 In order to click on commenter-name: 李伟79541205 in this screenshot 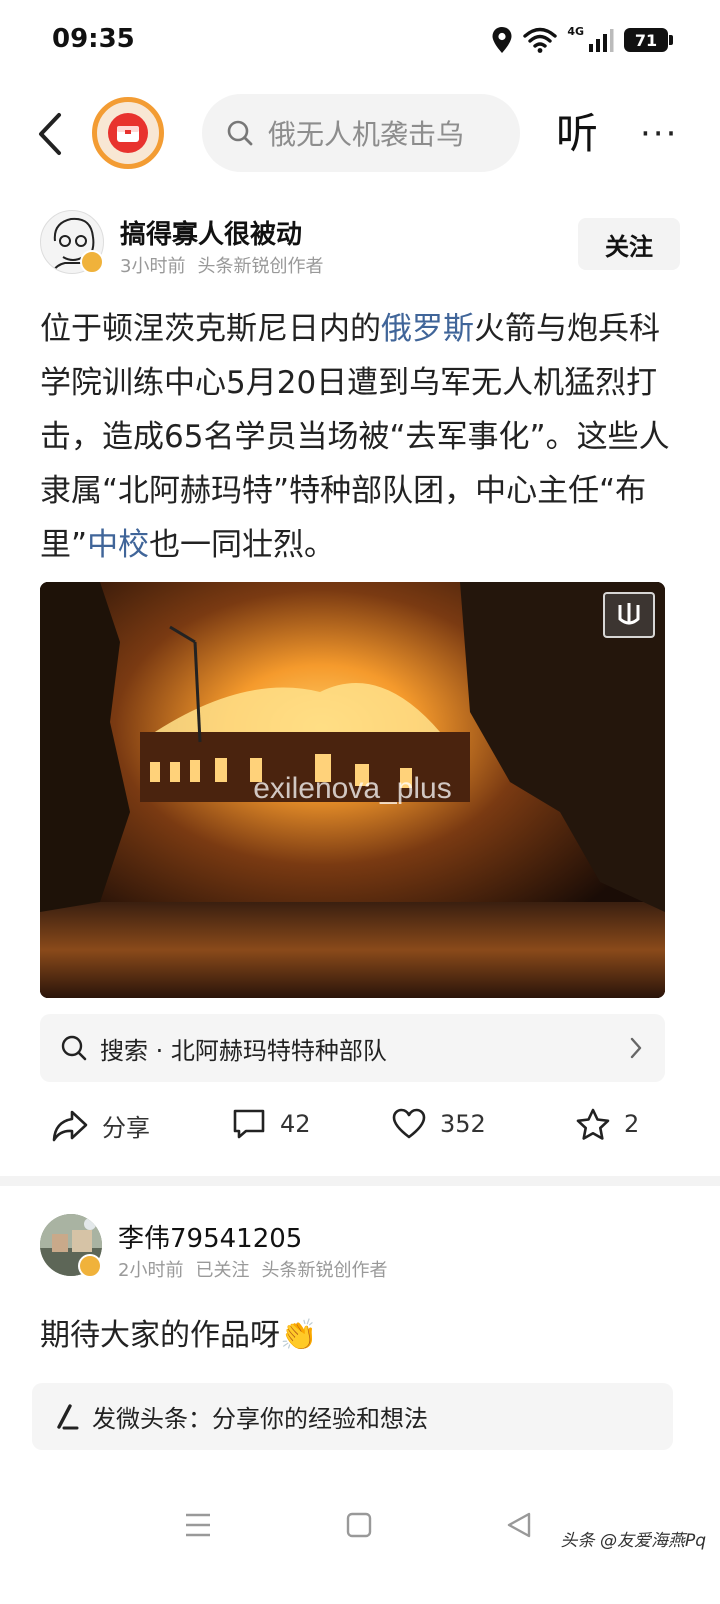, I will do `click(210, 1236)`.